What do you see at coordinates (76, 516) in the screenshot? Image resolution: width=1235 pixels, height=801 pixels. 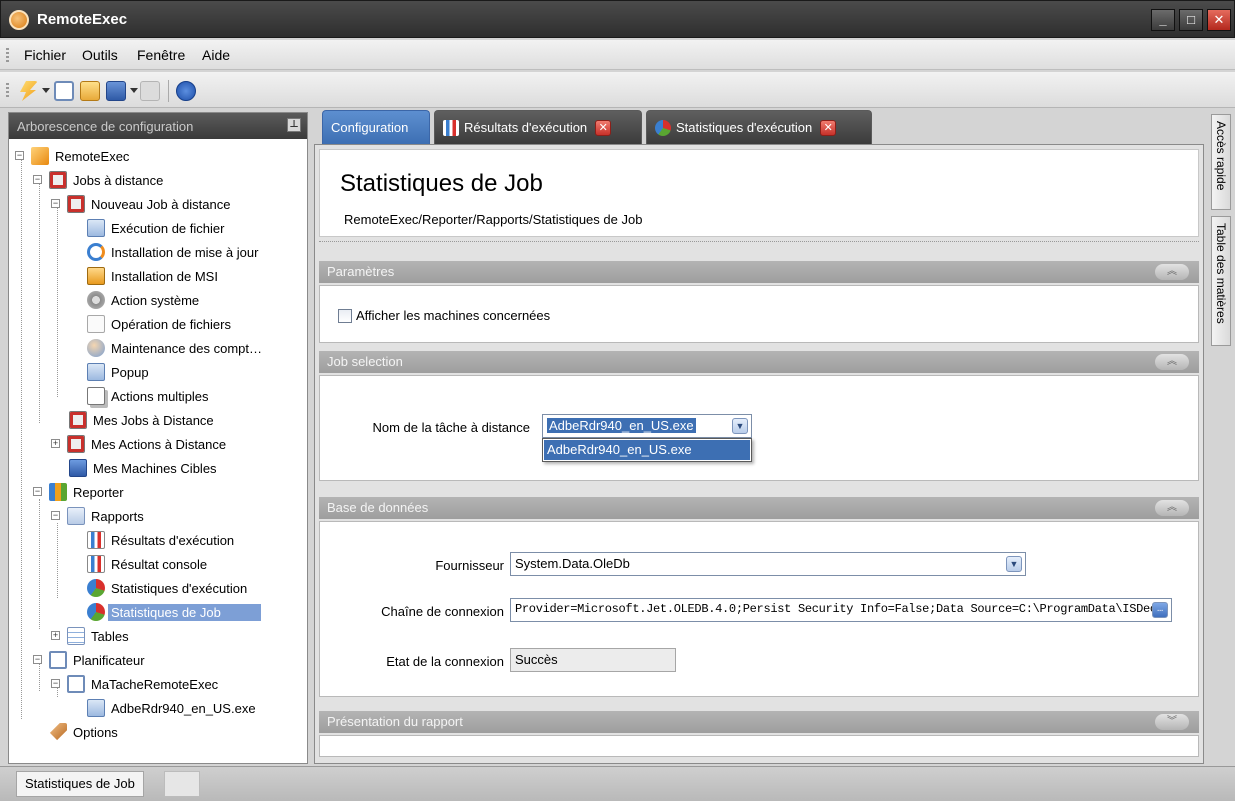 I see `reports-icon` at bounding box center [76, 516].